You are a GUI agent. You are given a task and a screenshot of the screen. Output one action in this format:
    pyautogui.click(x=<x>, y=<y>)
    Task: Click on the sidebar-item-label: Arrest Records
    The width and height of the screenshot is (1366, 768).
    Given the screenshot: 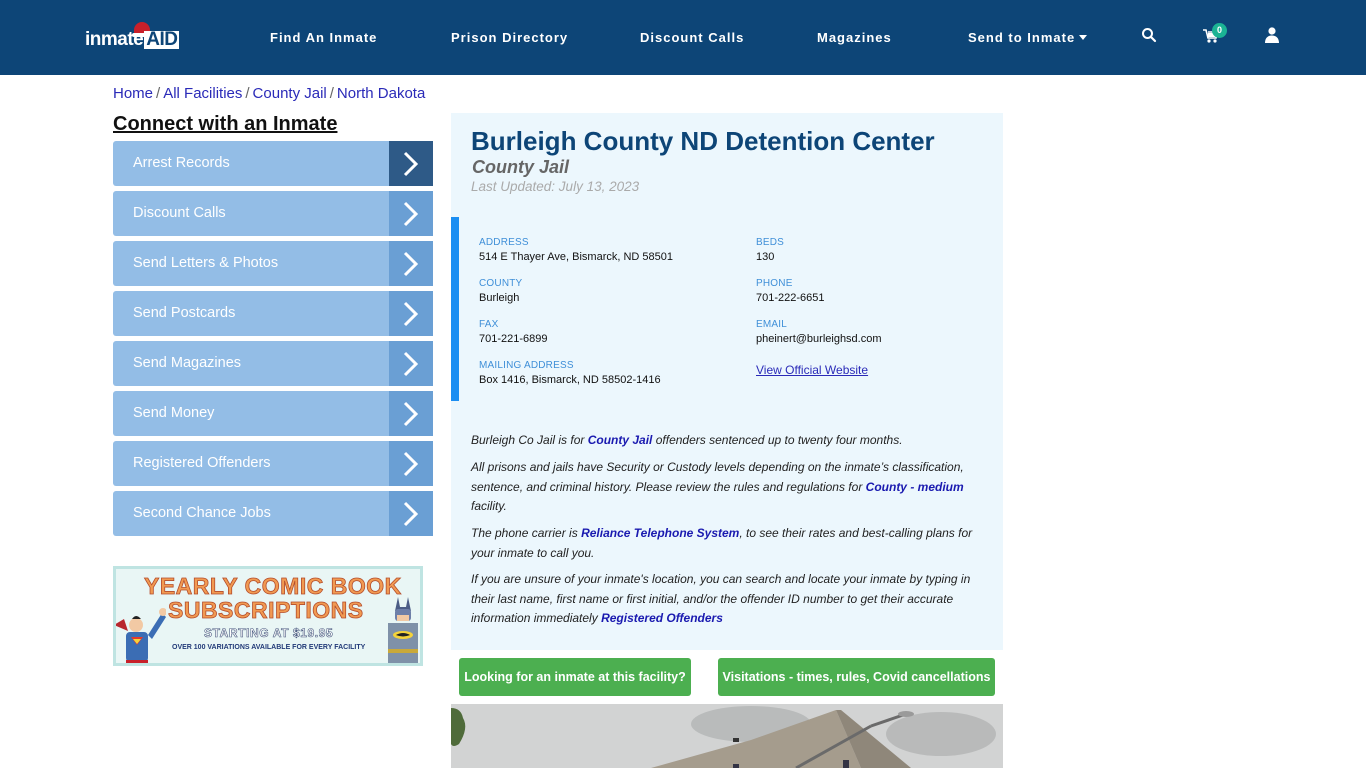 What is the action you would take?
    pyautogui.click(x=181, y=163)
    